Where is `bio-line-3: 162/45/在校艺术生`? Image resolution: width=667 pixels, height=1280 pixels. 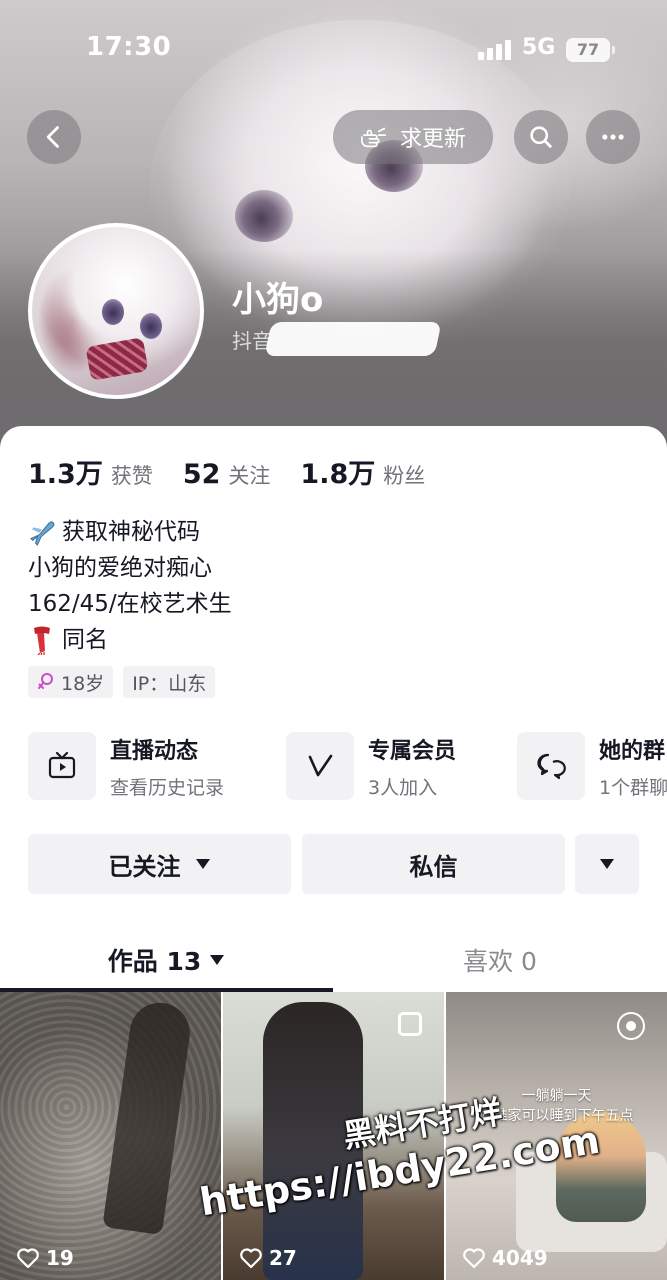 bio-line-3: 162/45/在校艺术生 is located at coordinates (130, 604).